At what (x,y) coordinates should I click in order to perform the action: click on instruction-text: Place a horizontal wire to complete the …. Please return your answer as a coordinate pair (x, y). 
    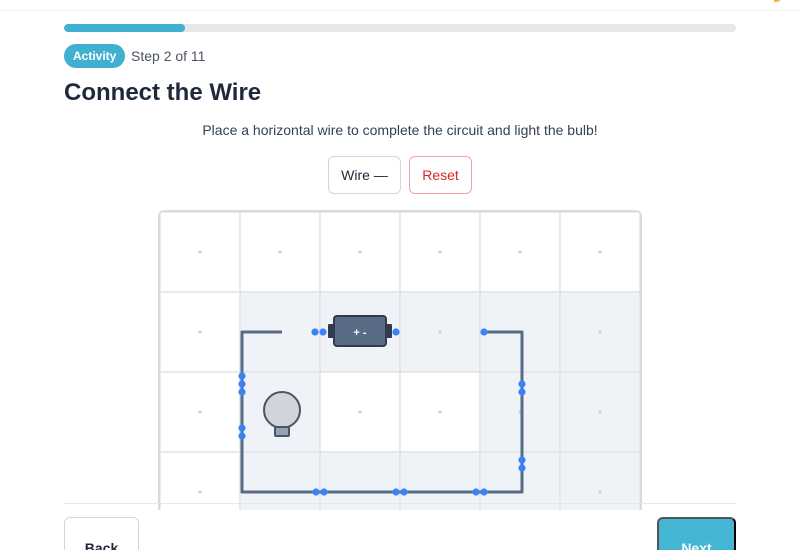
    Looking at the image, I should click on (400, 130).